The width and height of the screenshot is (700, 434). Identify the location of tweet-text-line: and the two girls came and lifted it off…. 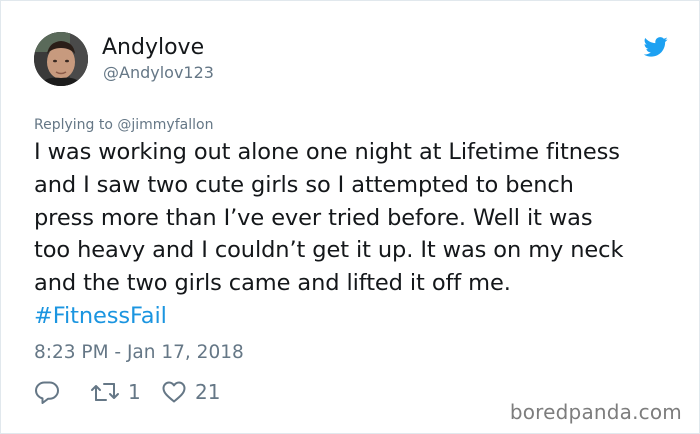
(272, 283).